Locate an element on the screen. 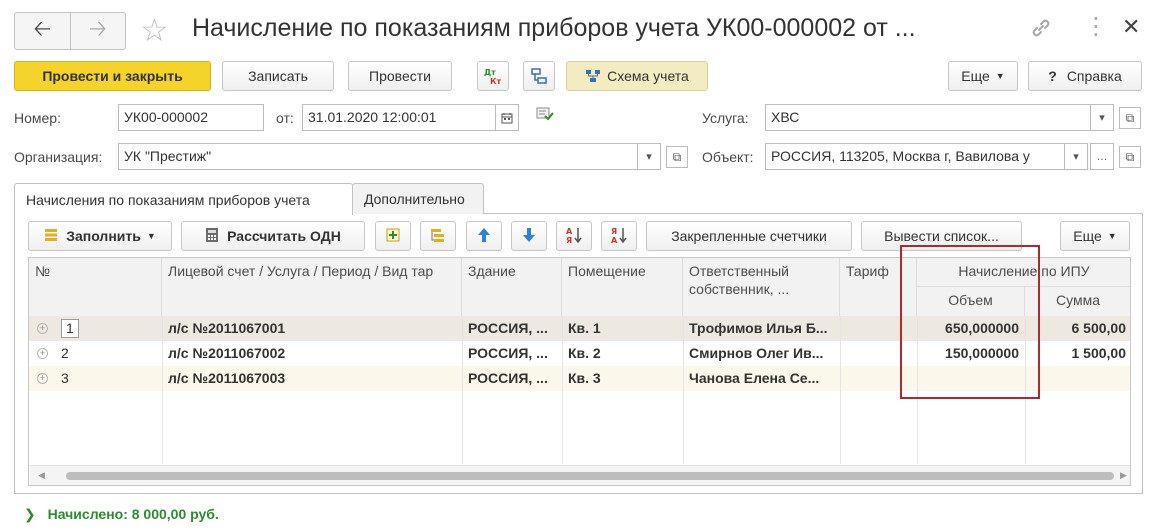 The image size is (1162, 532). object-open-icon: ⧉ is located at coordinates (1130, 157).